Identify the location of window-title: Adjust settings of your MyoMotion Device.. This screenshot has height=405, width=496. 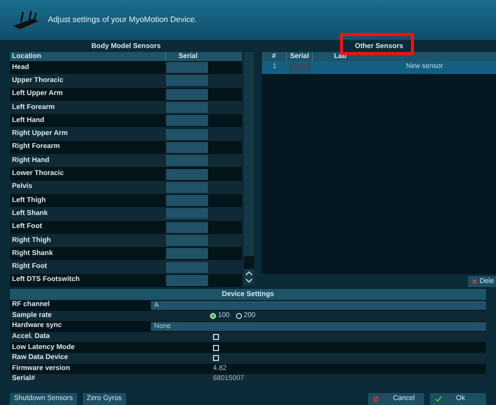
(122, 20).